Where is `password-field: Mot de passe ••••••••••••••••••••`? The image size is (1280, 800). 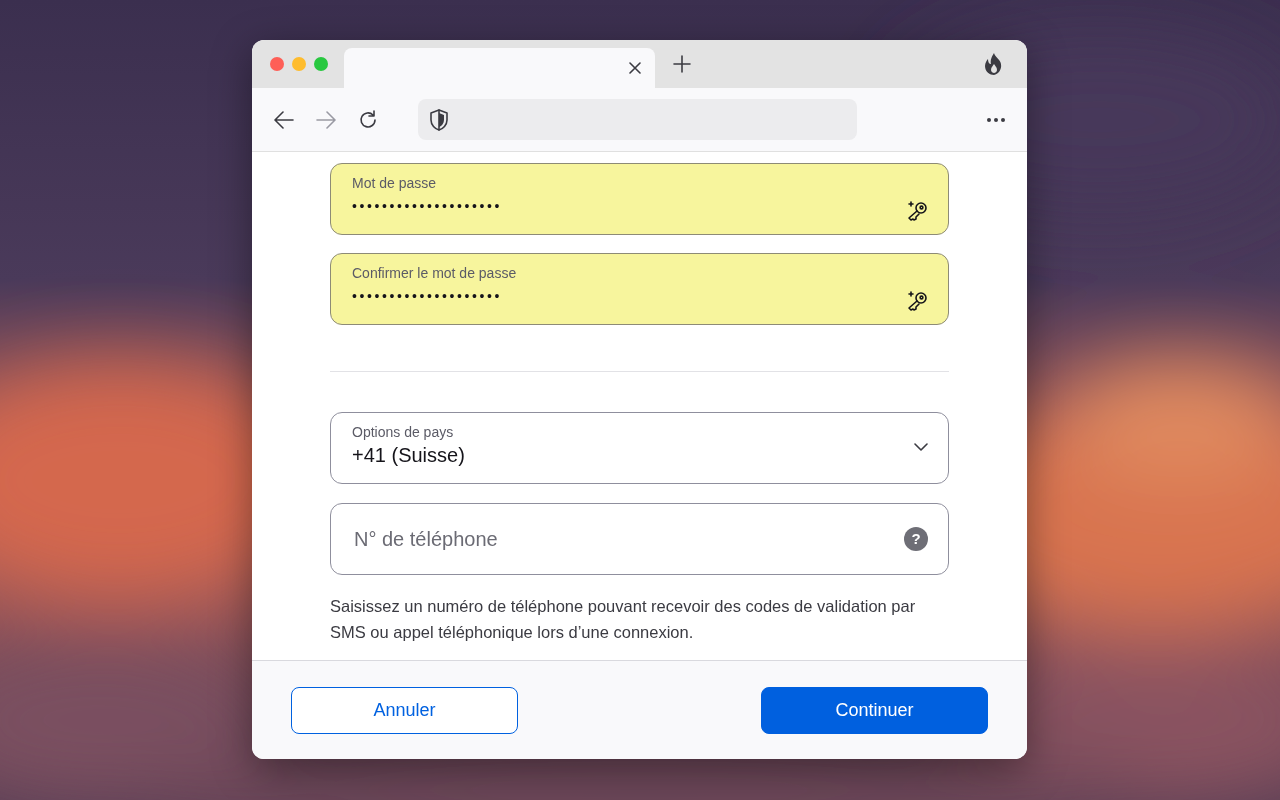
password-field: Mot de passe •••••••••••••••••••• is located at coordinates (639, 199).